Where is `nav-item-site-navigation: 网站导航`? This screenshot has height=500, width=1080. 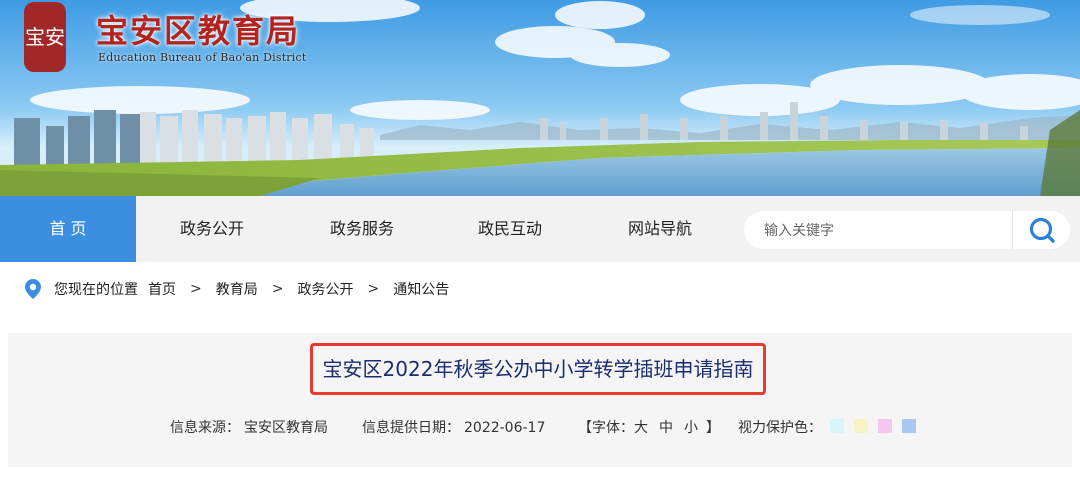
nav-item-site-navigation: 网站导航 is located at coordinates (660, 229).